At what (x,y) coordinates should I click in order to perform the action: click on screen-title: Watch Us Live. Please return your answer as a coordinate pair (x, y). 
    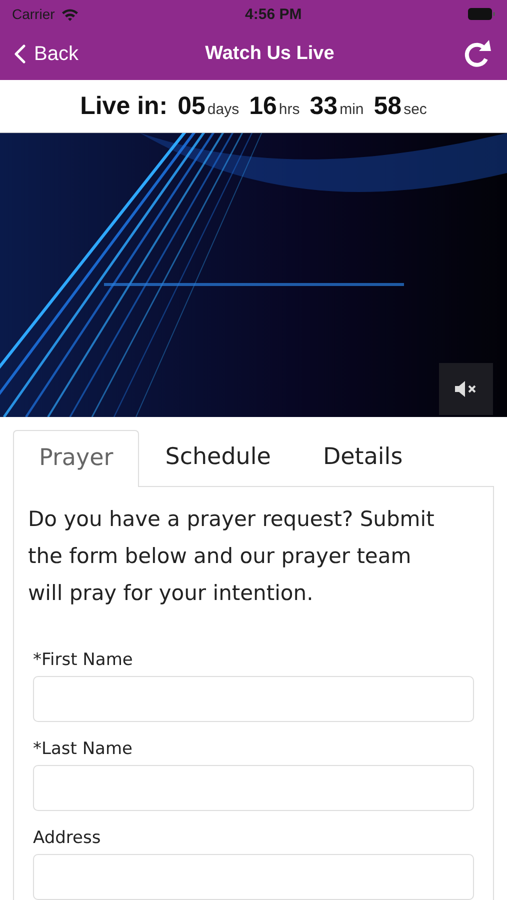
    Looking at the image, I should click on (269, 54).